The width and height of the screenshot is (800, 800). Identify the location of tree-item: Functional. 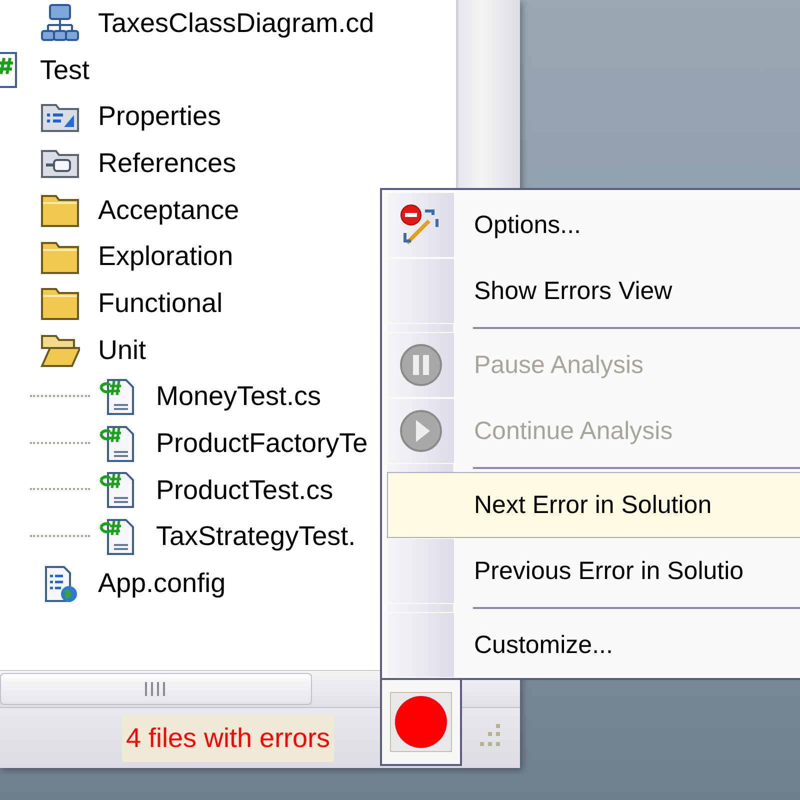
(131, 303).